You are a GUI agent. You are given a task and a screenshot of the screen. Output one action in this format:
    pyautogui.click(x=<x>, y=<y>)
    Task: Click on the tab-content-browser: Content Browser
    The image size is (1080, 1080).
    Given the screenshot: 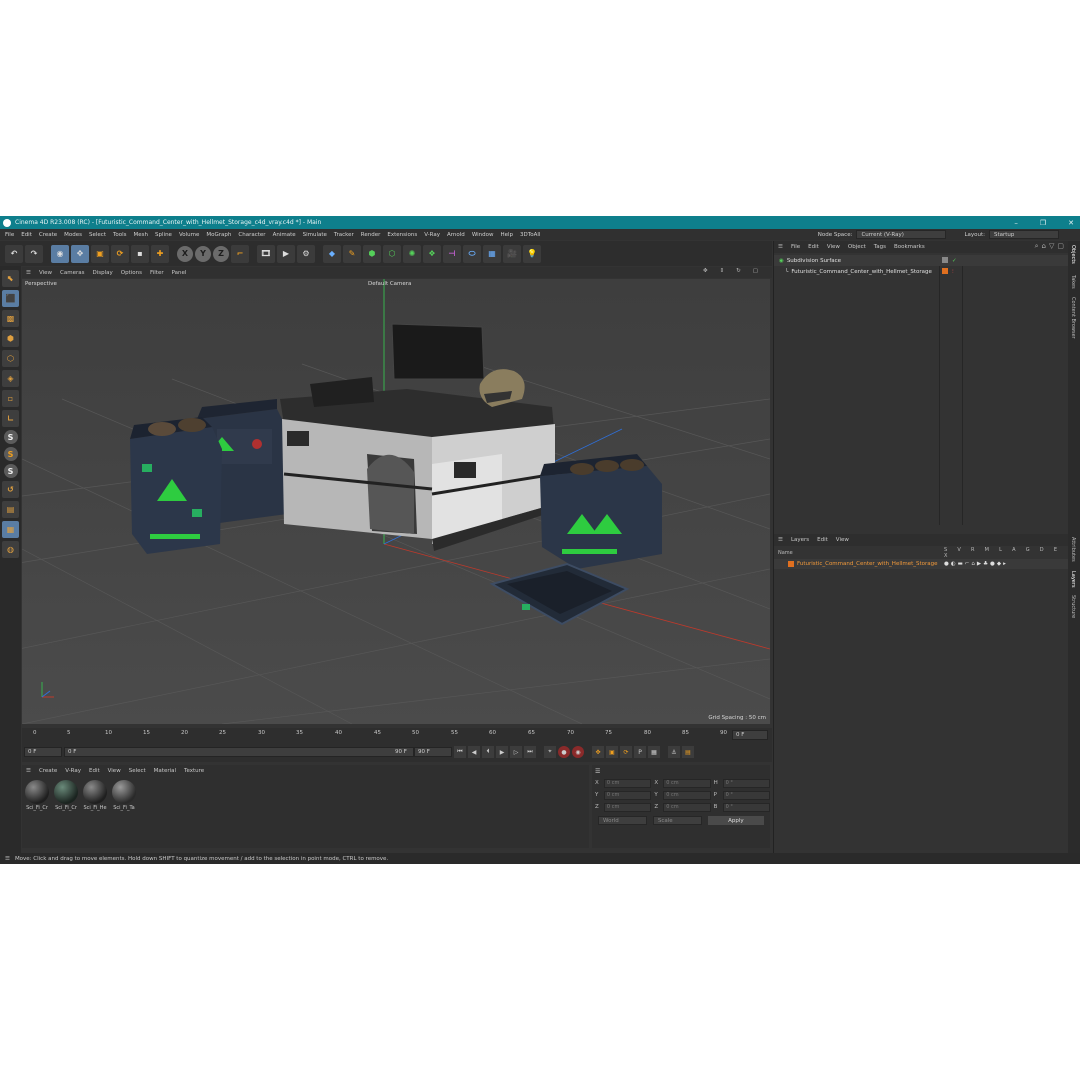 What is the action you would take?
    pyautogui.click(x=1073, y=318)
    